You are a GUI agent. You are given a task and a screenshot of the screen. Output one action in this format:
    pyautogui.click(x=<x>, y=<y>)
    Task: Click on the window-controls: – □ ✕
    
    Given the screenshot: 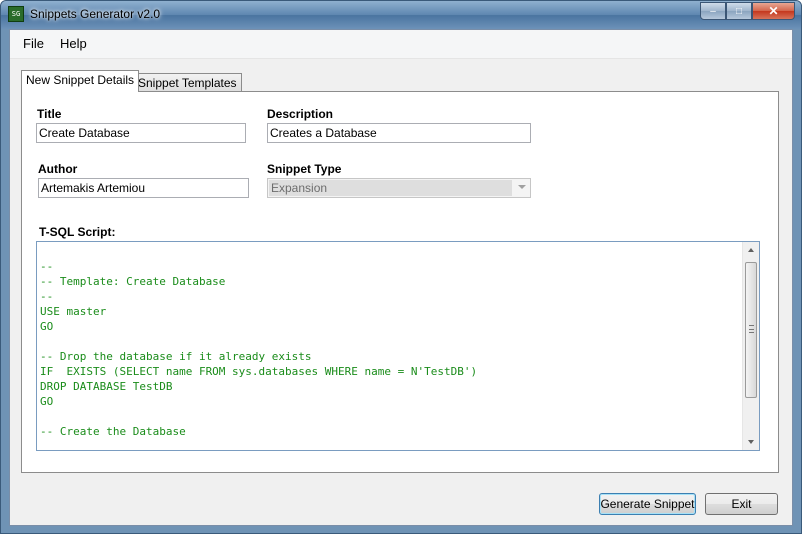 What is the action you would take?
    pyautogui.click(x=747, y=11)
    